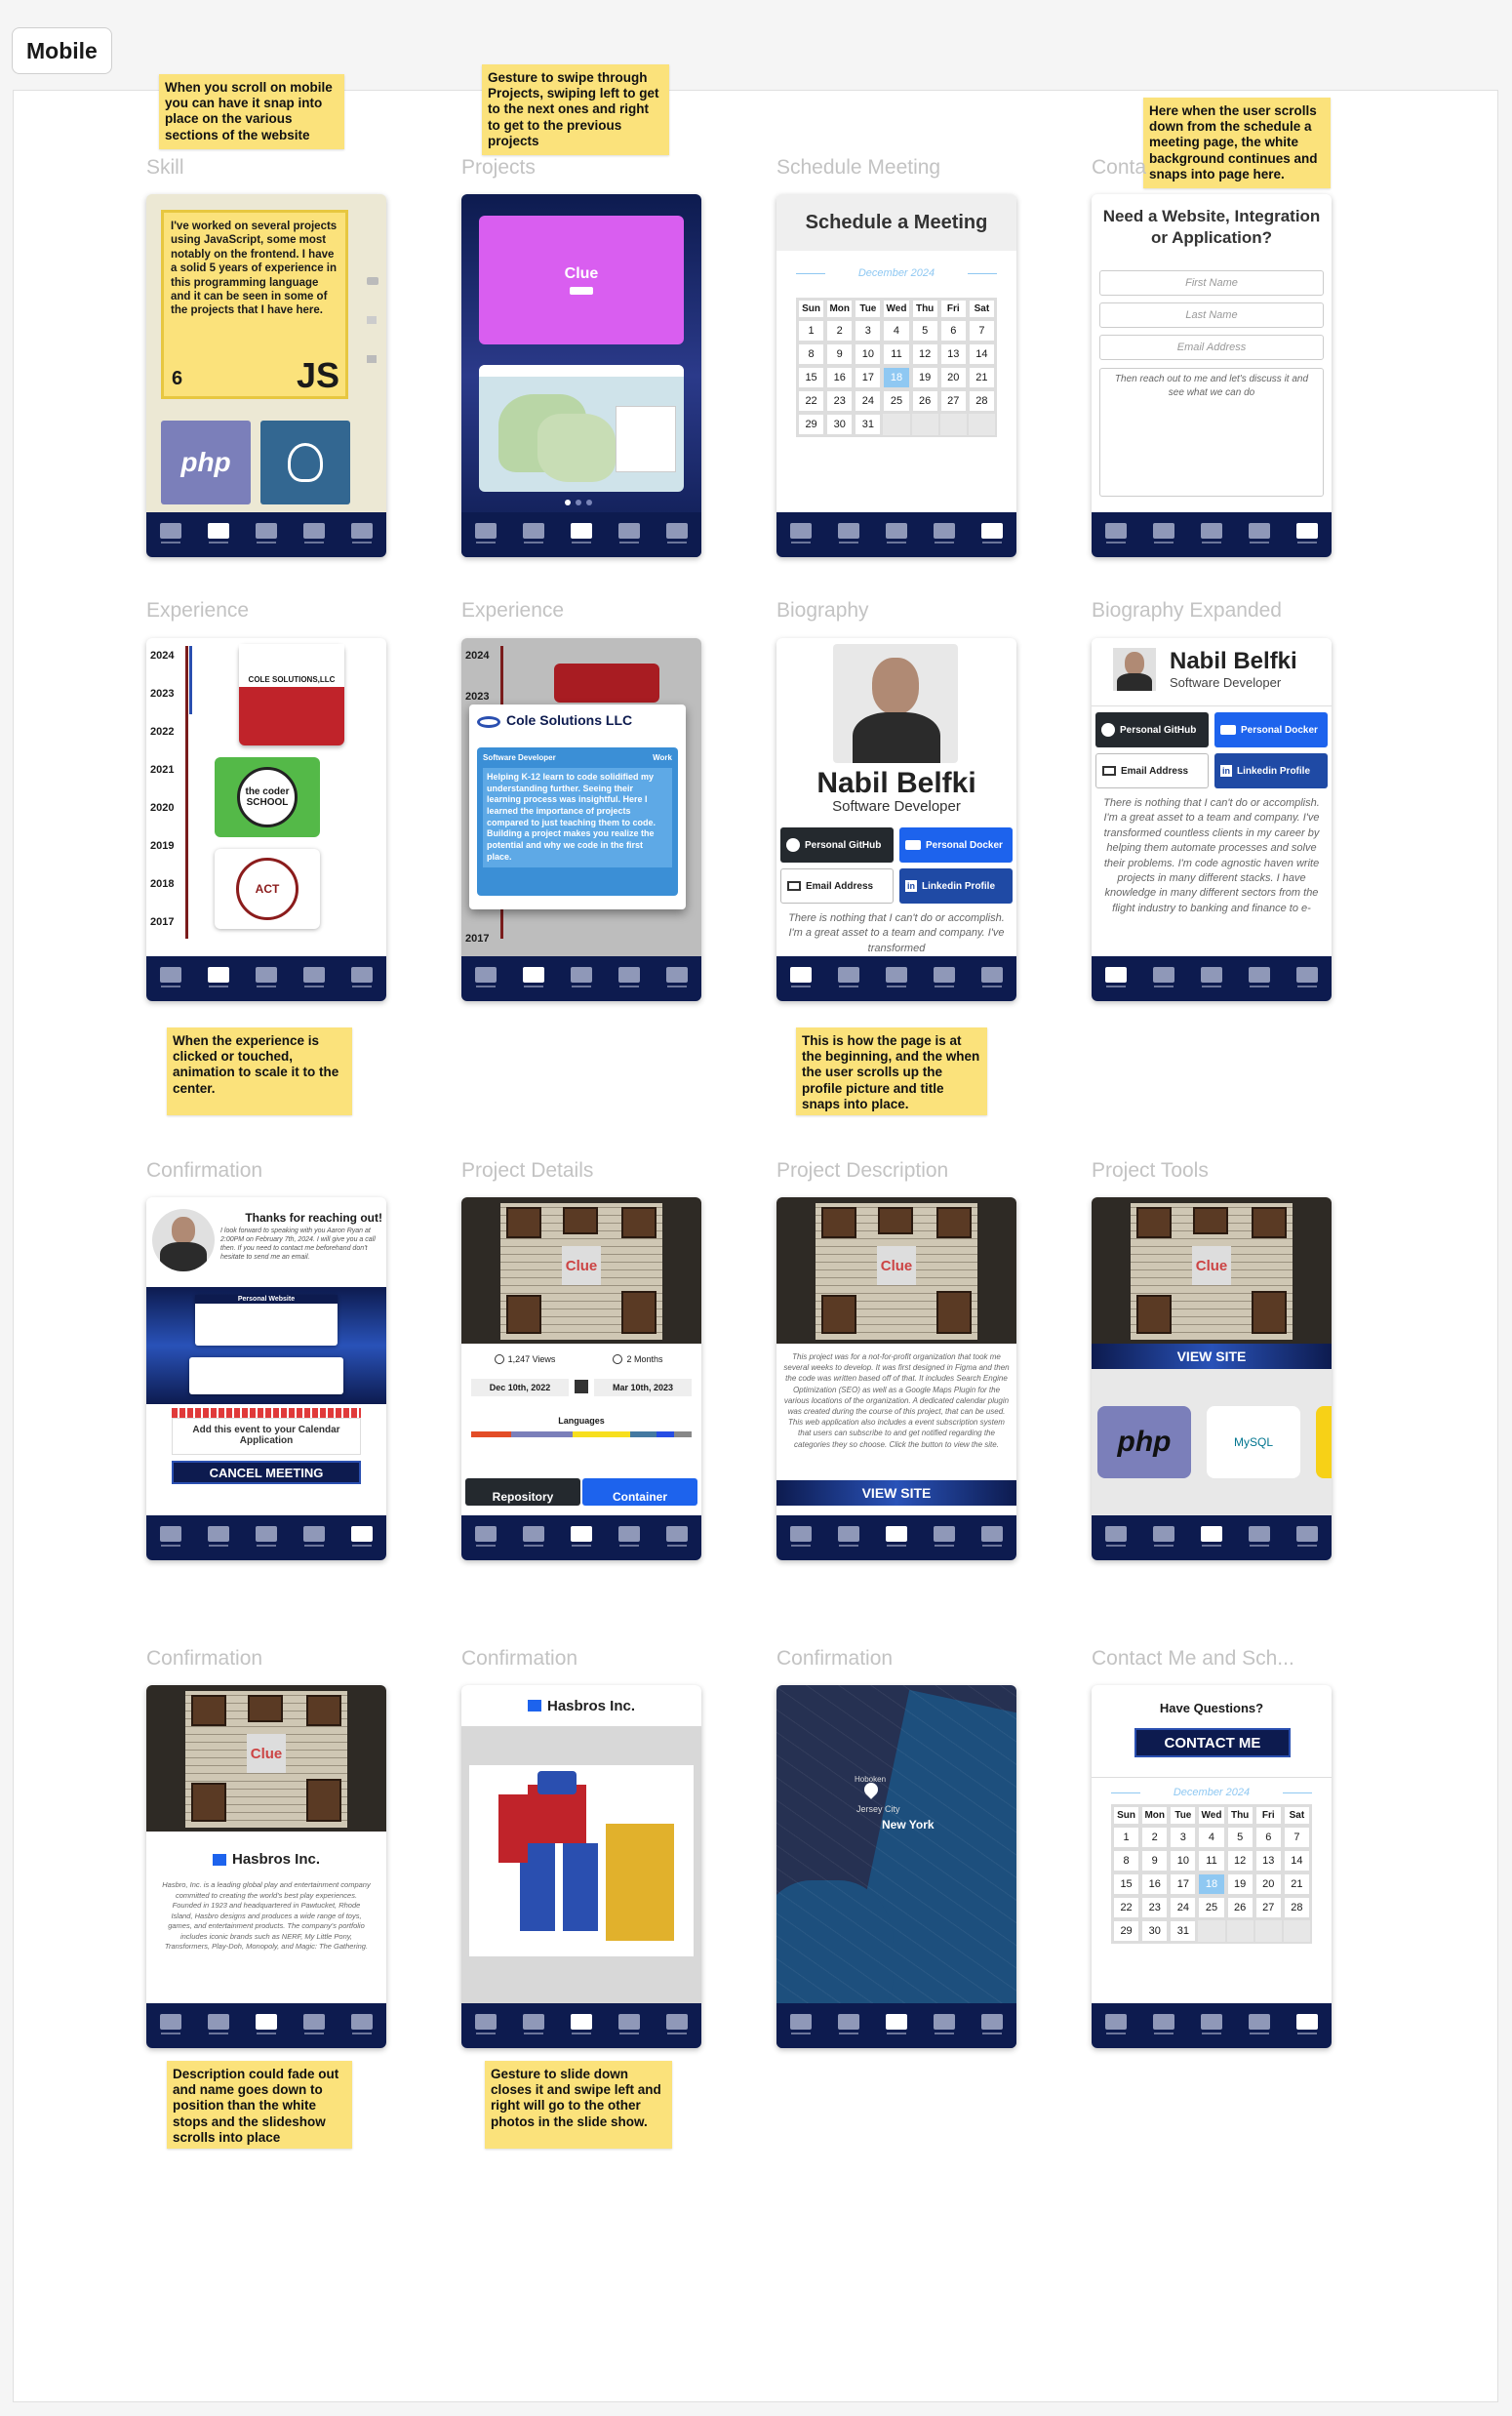  I want to click on calendar-date-cell: 30, so click(1155, 1931).